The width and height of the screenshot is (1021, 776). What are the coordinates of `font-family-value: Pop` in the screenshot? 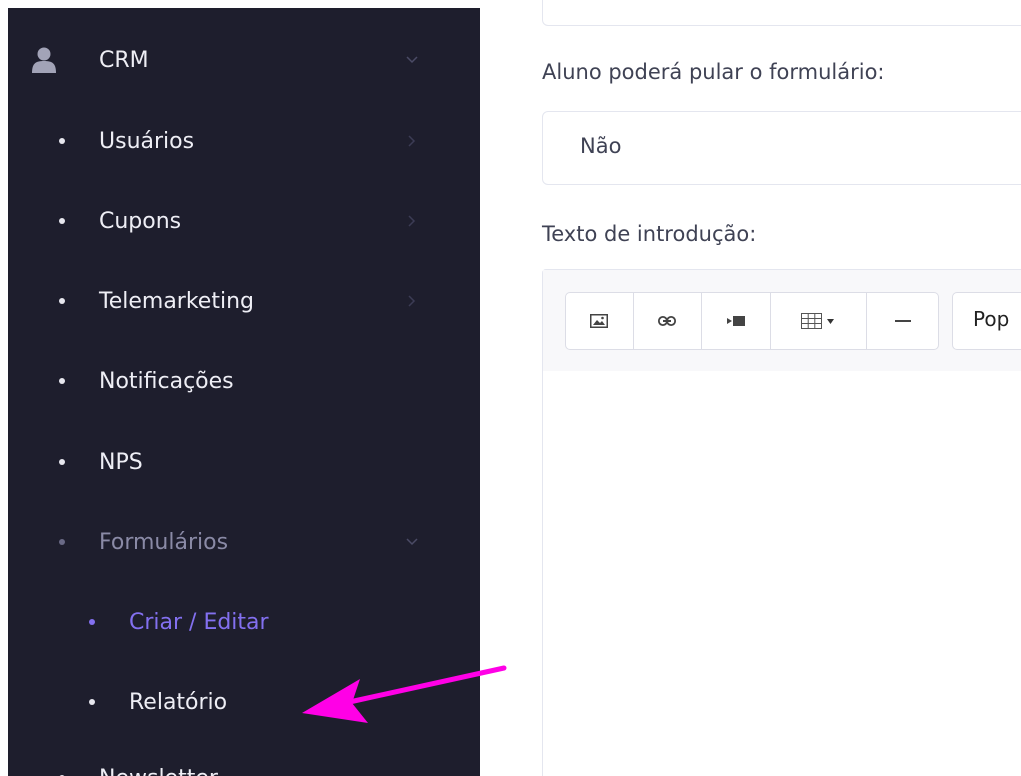 It's located at (991, 319).